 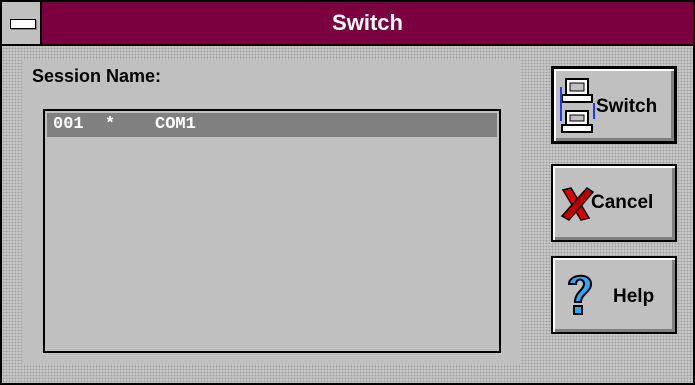 I want to click on cancel-button-label: Cancel, so click(x=622, y=202).